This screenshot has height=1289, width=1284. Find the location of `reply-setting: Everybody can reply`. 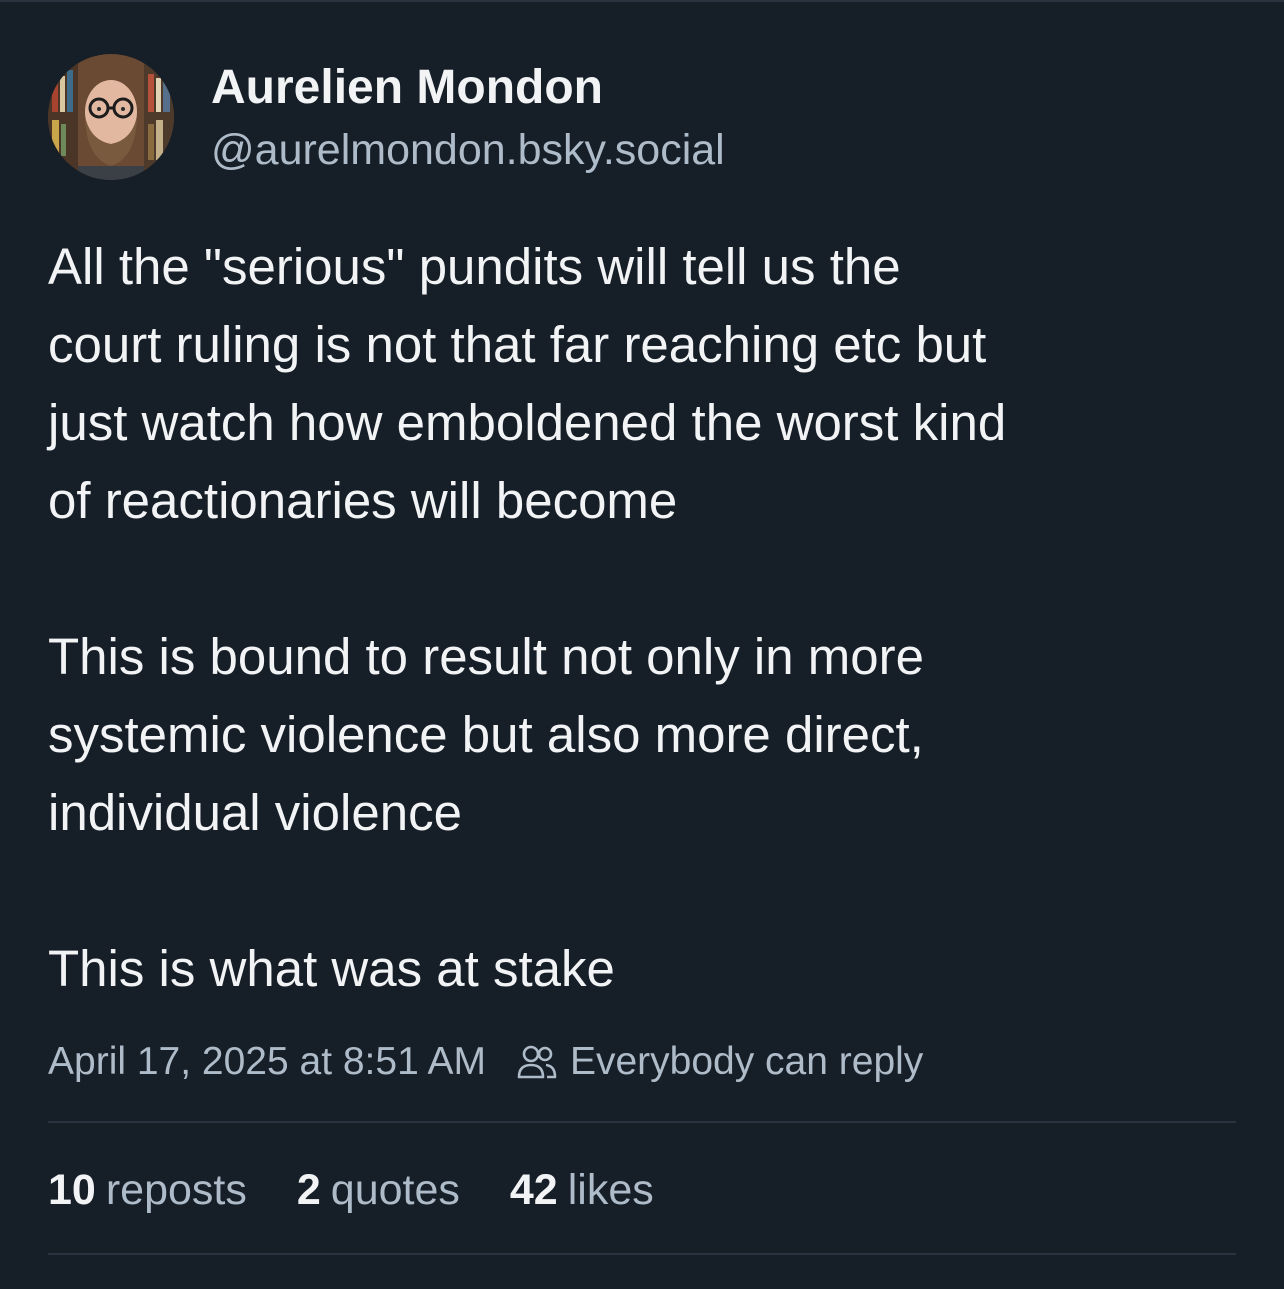

reply-setting: Everybody can reply is located at coordinates (719, 1062).